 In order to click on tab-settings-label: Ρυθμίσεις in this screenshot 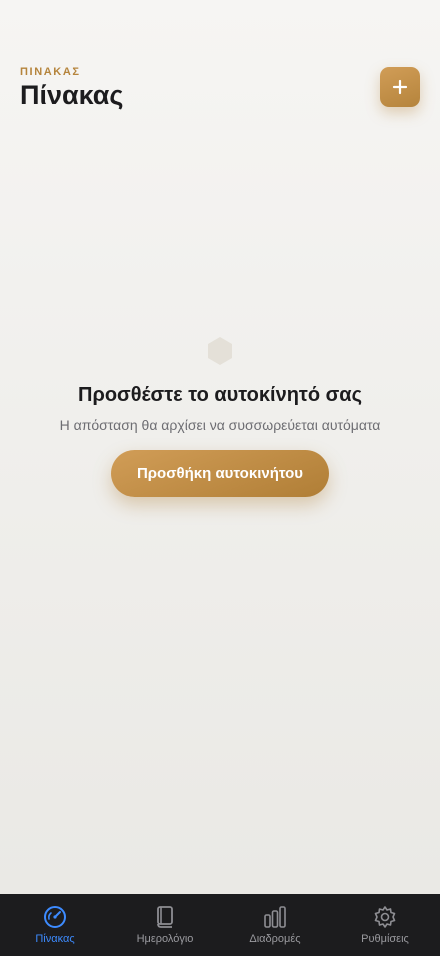, I will do `click(385, 939)`.